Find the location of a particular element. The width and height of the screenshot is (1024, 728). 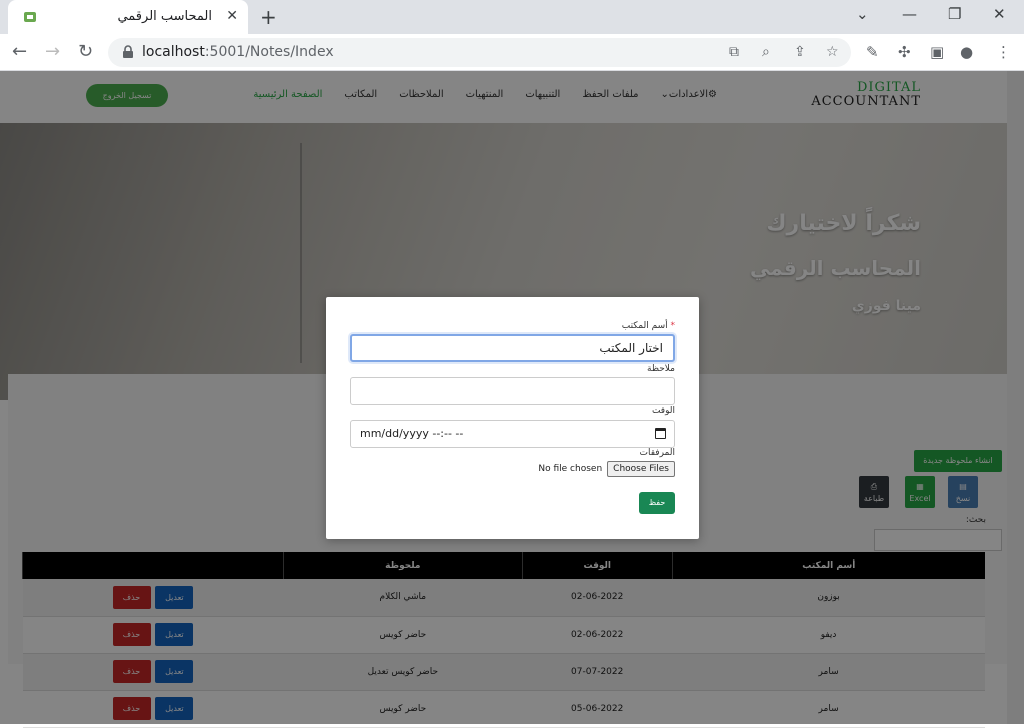

restore-icon: ❐ is located at coordinates (954, 14).